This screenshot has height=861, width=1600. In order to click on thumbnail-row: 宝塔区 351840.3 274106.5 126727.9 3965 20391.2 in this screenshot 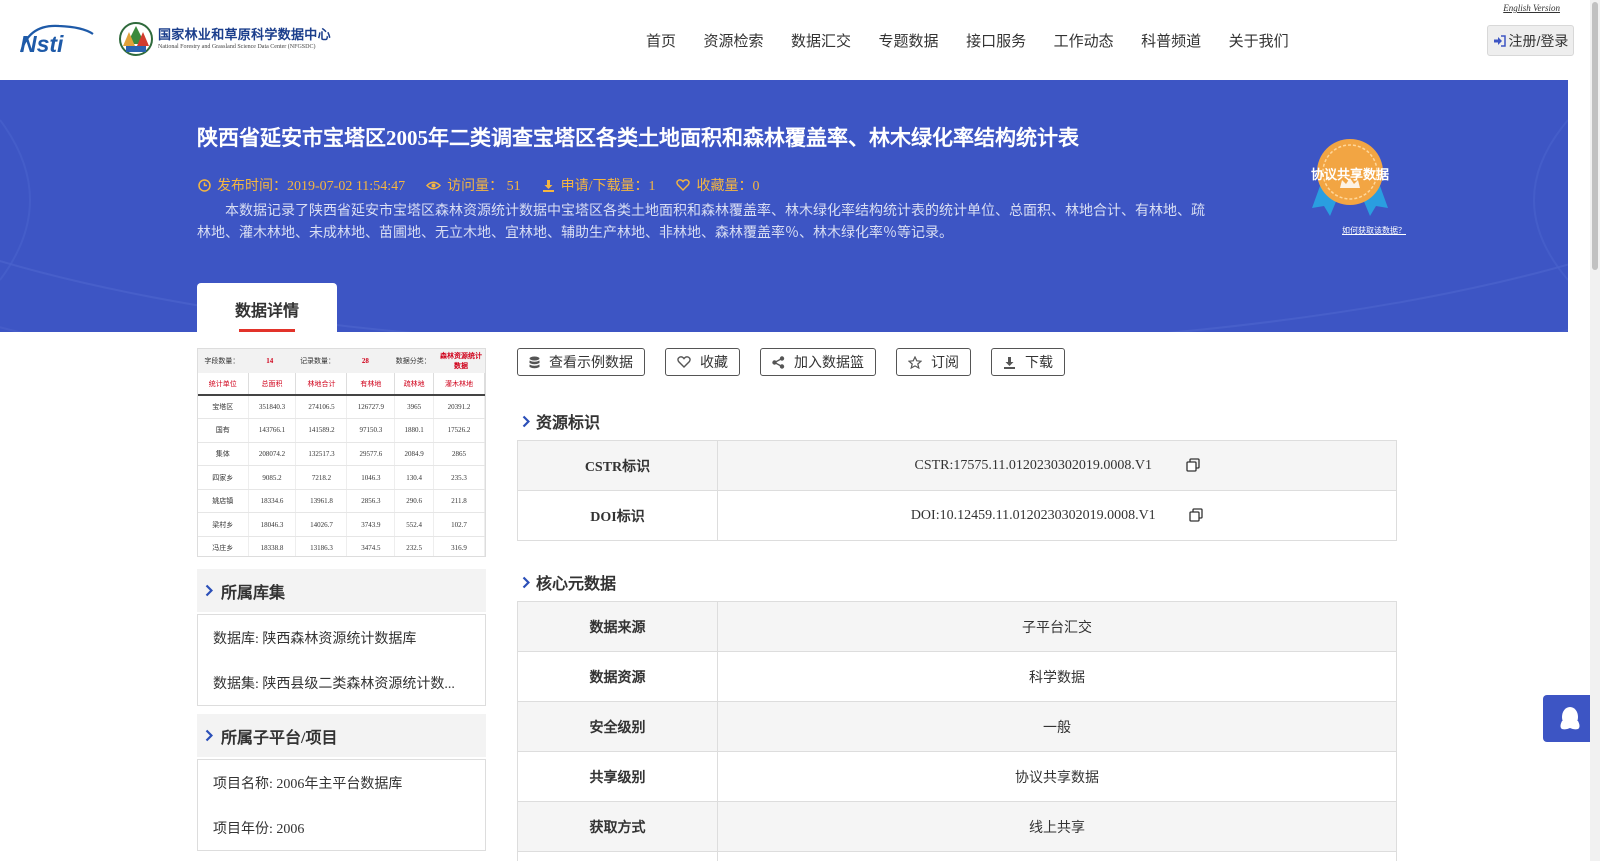, I will do `click(341, 407)`.